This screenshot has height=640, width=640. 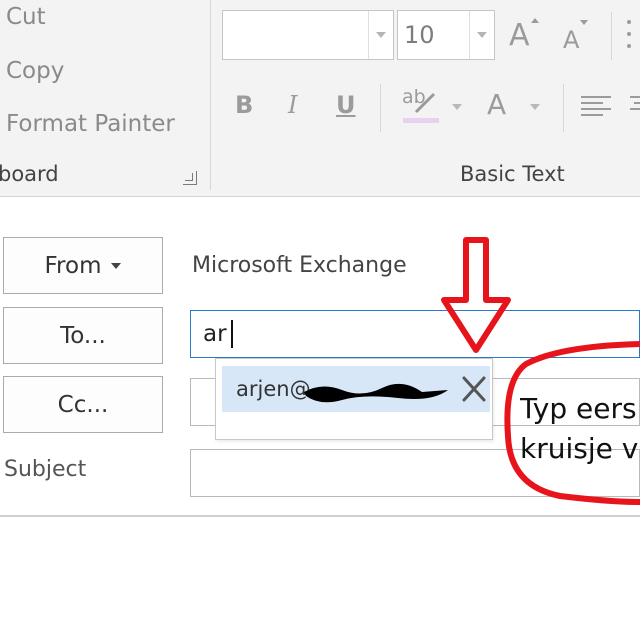 I want to click on font-name-combo, so click(x=308, y=35).